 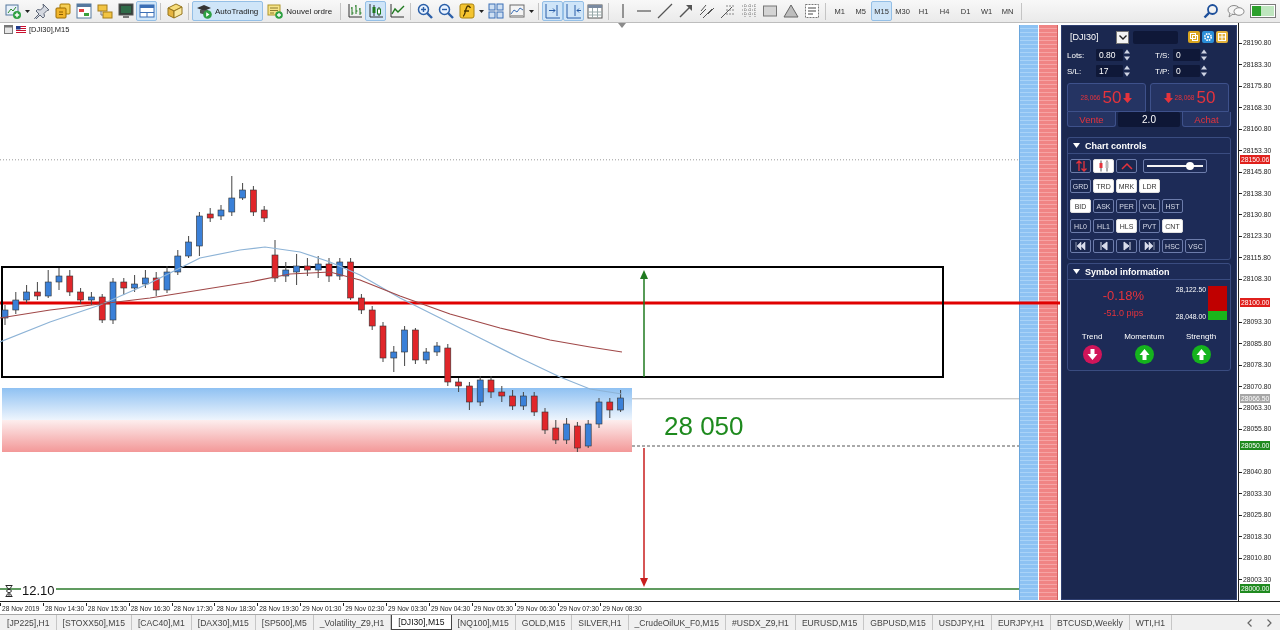 What do you see at coordinates (284, 622) in the screenshot?
I see `chart-tab: [SP500],M5` at bounding box center [284, 622].